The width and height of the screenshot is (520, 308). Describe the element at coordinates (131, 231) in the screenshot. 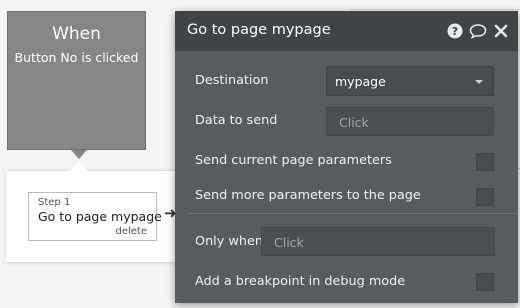

I see `step-delete-link: delete` at that location.